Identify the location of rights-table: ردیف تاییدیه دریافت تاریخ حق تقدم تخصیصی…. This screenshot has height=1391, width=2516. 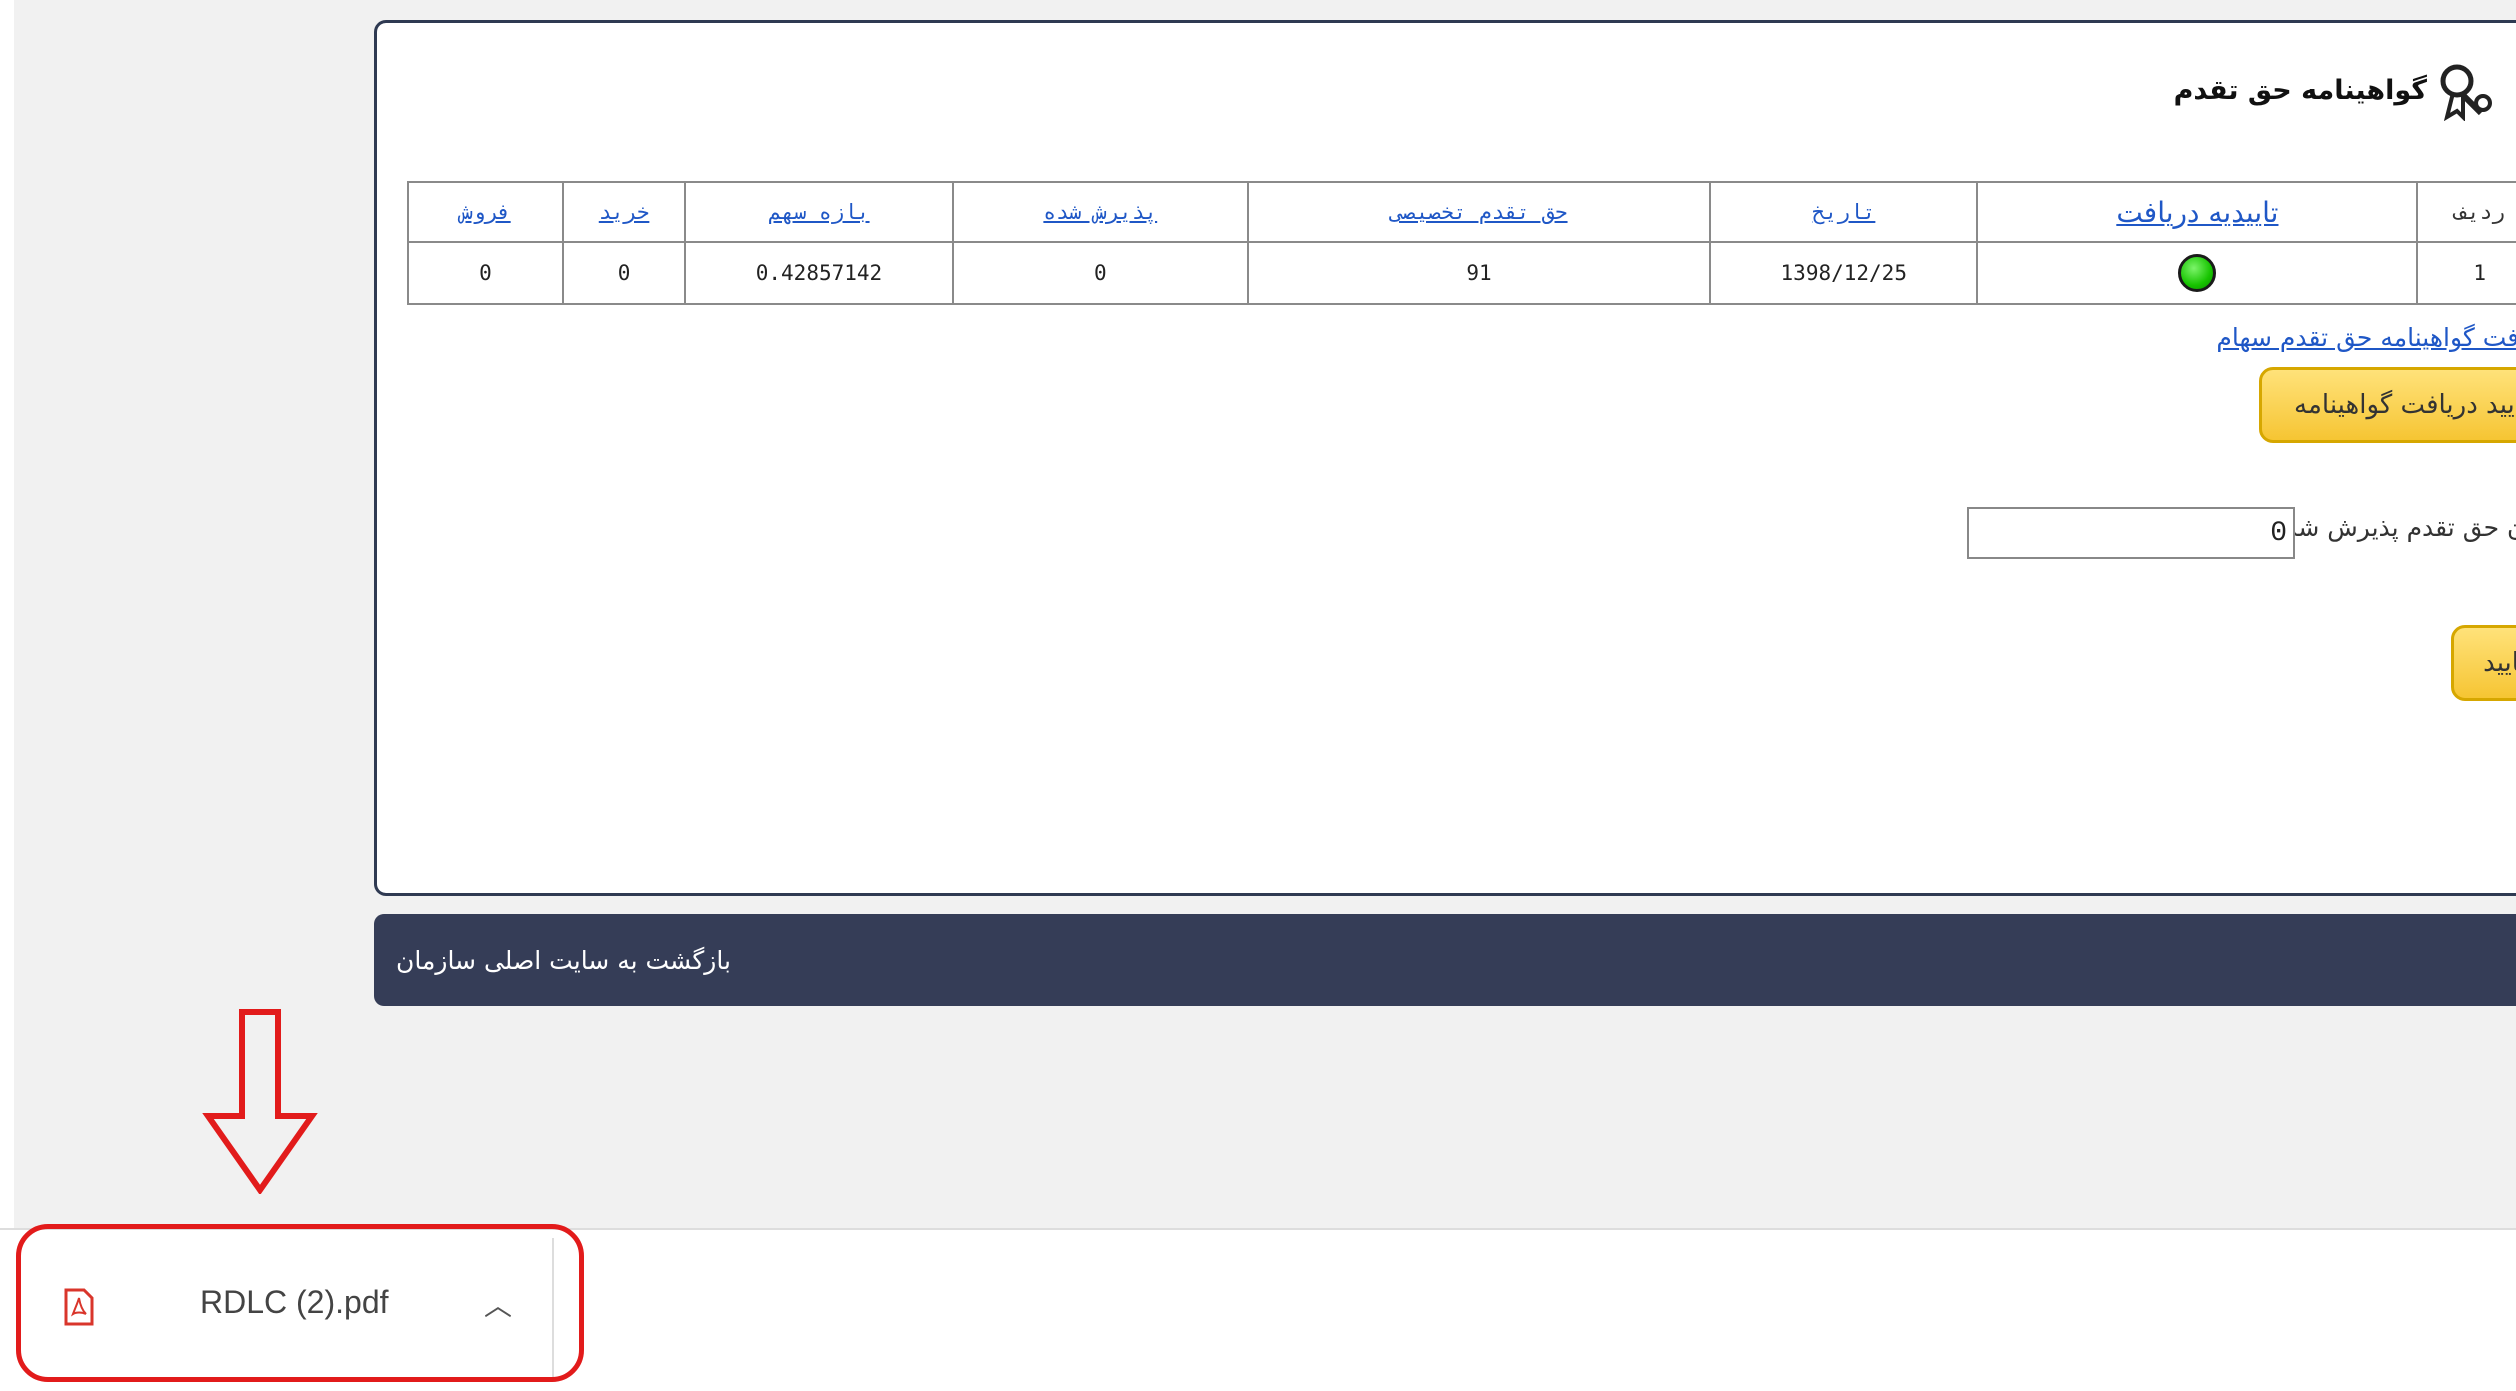
(1461, 243).